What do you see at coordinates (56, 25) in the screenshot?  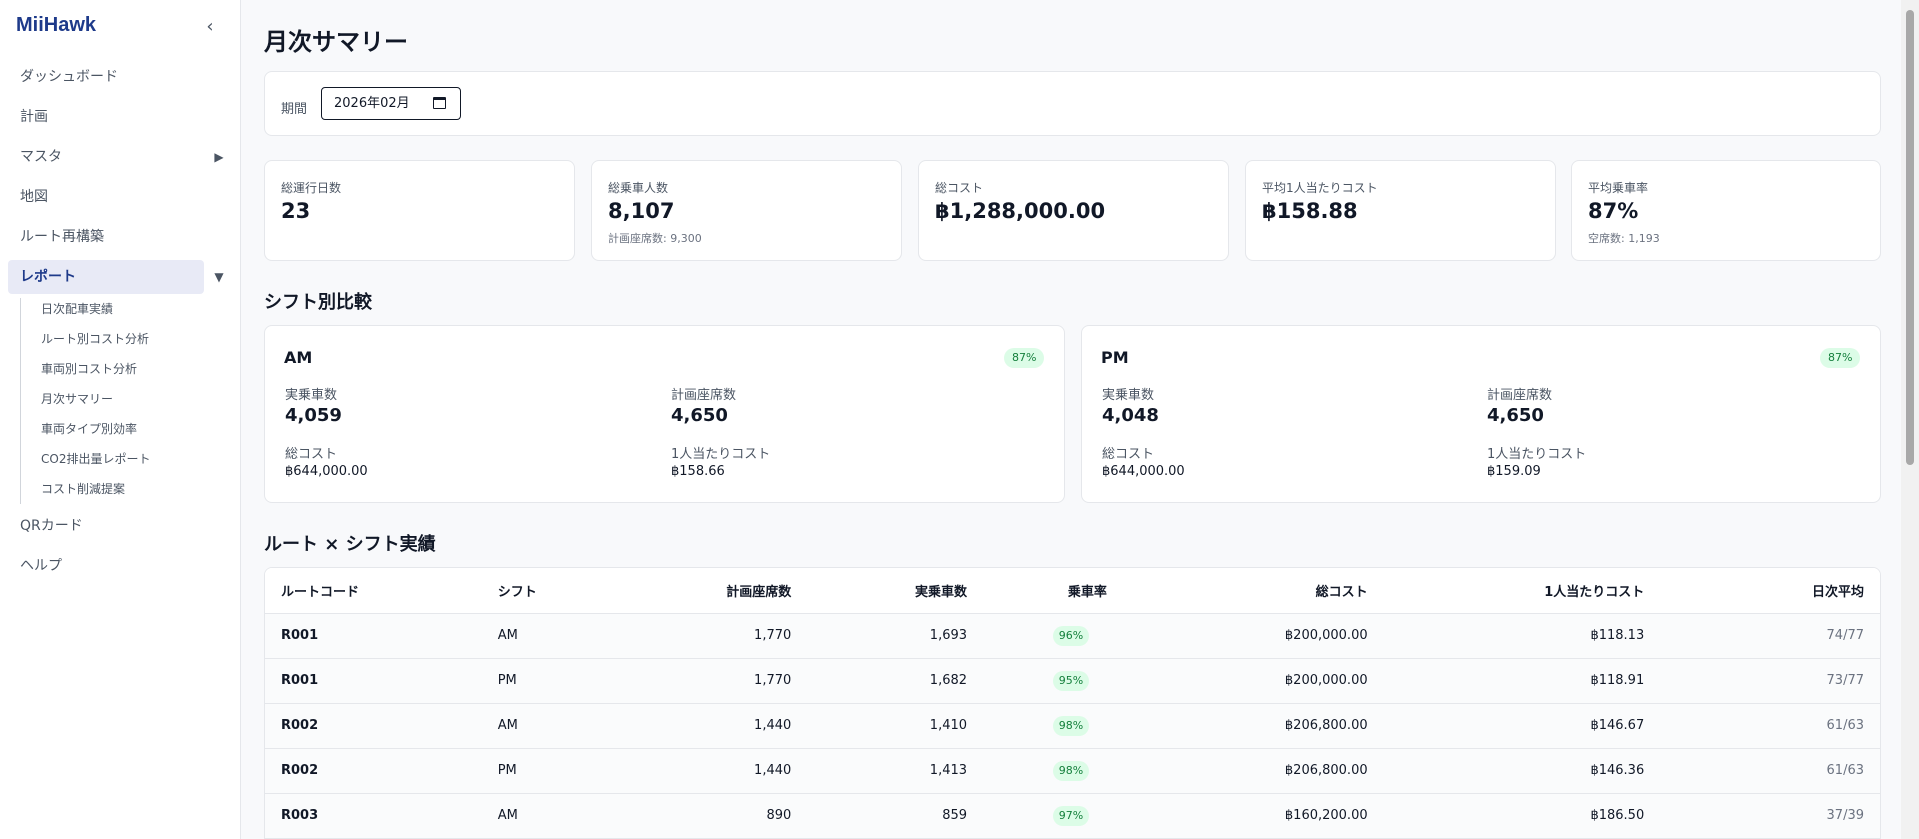 I see `brand-logo: MiiHawk` at bounding box center [56, 25].